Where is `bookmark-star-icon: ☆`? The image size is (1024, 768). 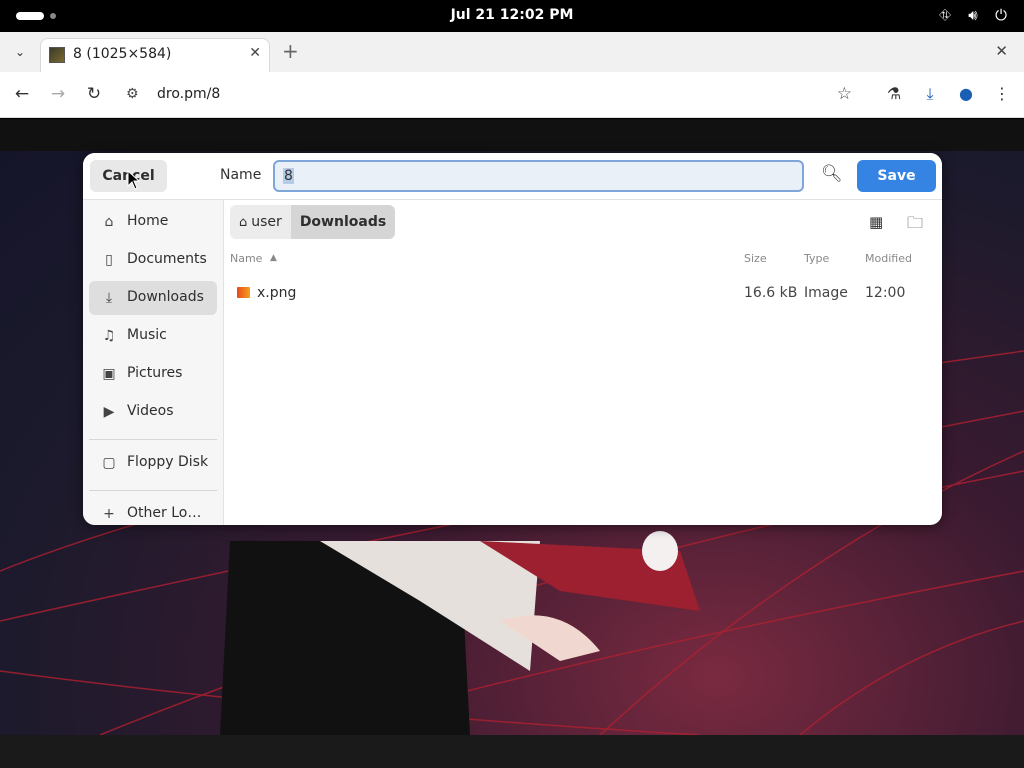
bookmark-star-icon: ☆ is located at coordinates (844, 94).